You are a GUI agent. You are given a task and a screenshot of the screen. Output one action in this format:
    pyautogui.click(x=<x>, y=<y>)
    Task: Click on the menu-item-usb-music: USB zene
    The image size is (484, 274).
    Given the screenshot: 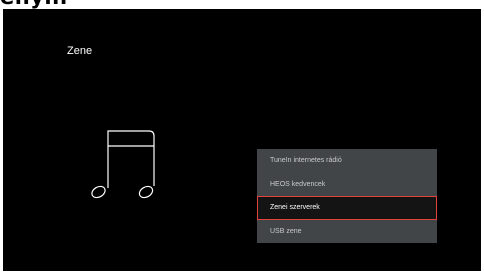 What is the action you would take?
    pyautogui.click(x=347, y=232)
    